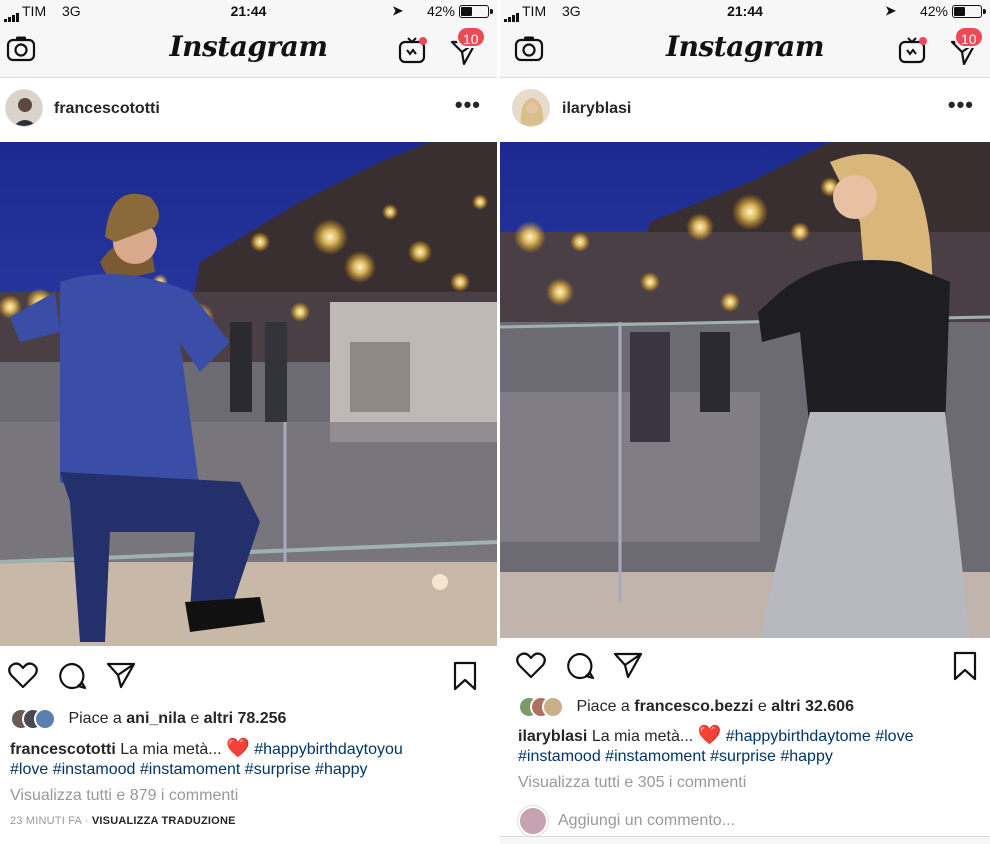 The height and width of the screenshot is (844, 990). What do you see at coordinates (552, 736) in the screenshot?
I see `caption-username: ilaryblasi` at bounding box center [552, 736].